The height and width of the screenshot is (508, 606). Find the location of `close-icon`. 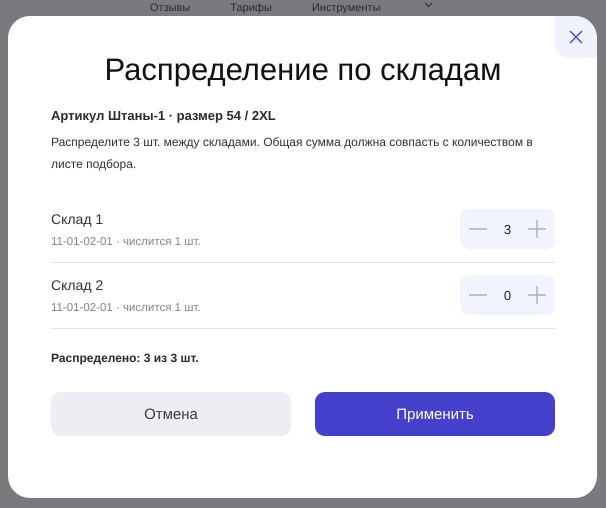

close-icon is located at coordinates (576, 37).